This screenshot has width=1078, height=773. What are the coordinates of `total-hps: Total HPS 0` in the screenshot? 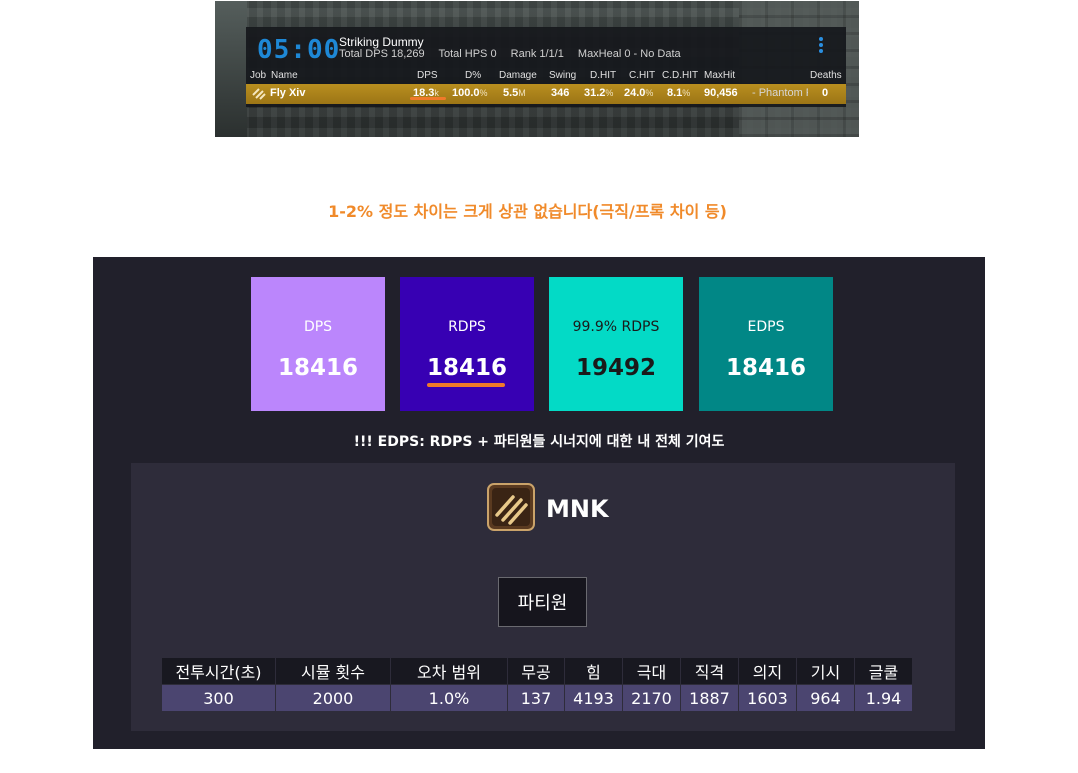 It's located at (467, 54).